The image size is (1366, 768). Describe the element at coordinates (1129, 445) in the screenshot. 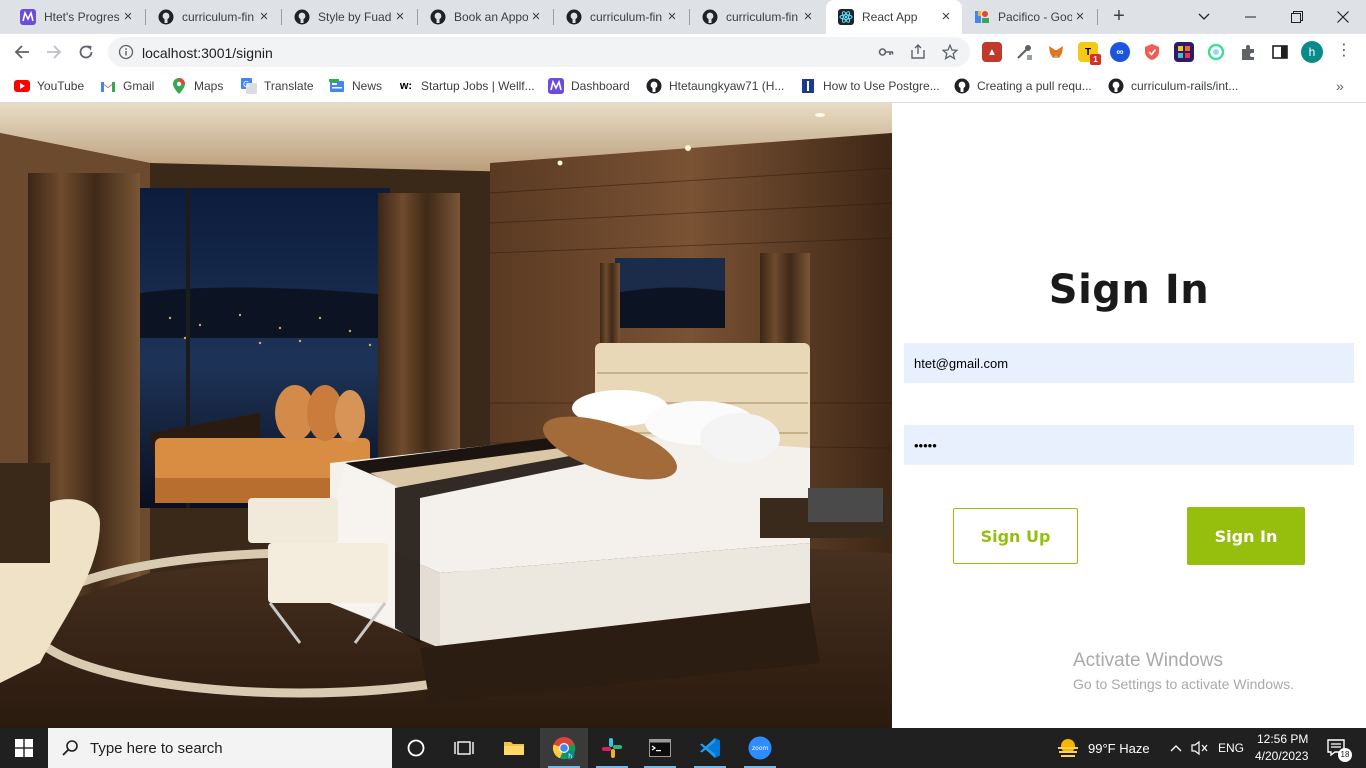

I see `password-field` at that location.